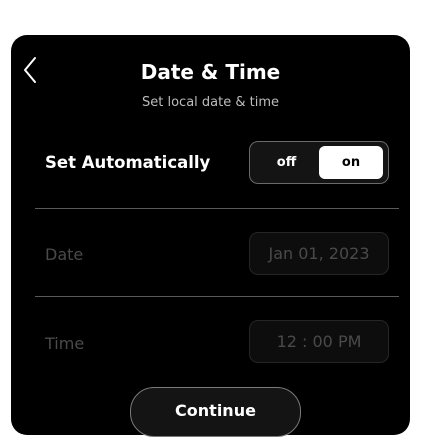 The width and height of the screenshot is (421, 437). What do you see at coordinates (319, 253) in the screenshot?
I see `date-field: Jan 01, 2023` at bounding box center [319, 253].